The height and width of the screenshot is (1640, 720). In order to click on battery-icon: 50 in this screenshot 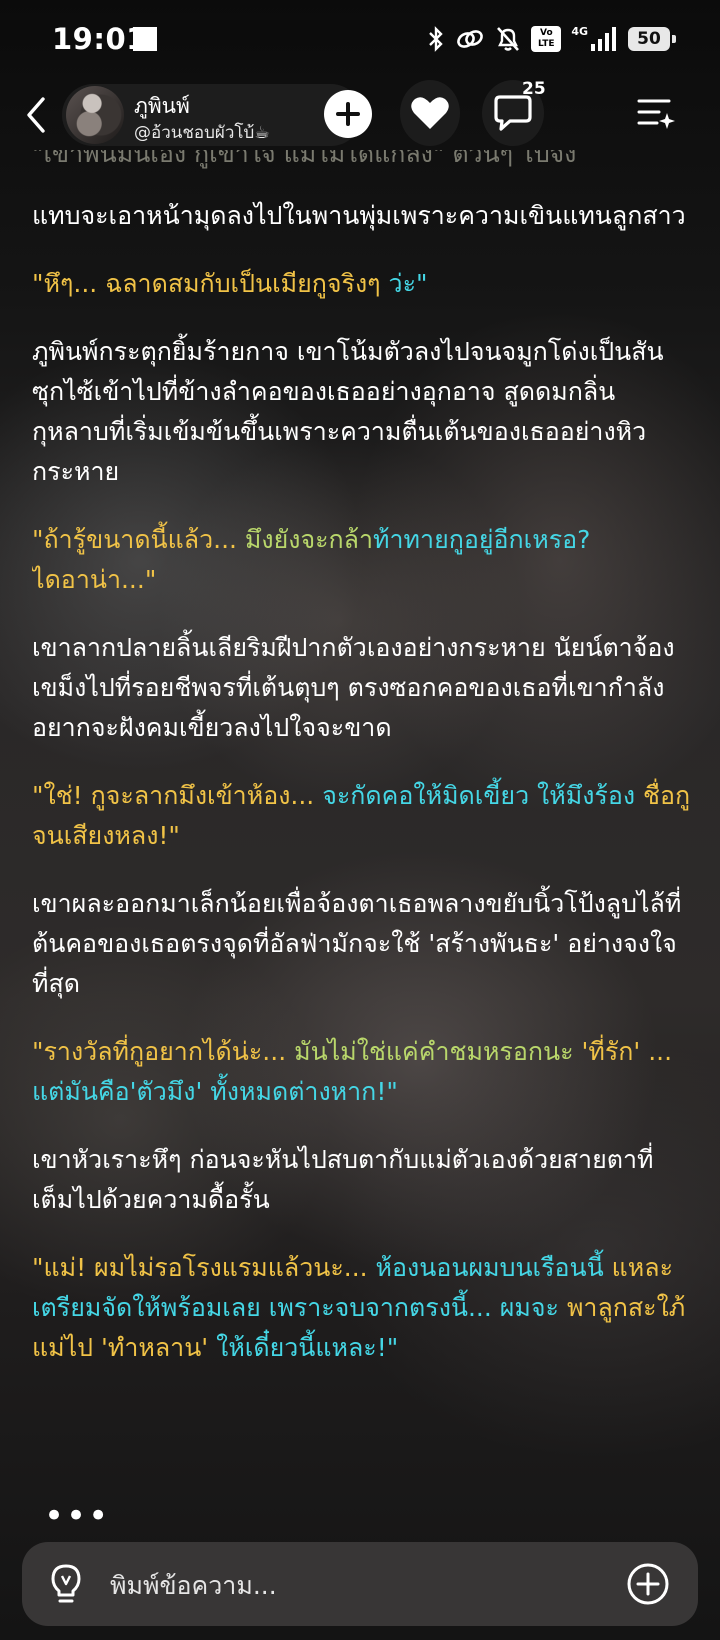, I will do `click(652, 39)`.